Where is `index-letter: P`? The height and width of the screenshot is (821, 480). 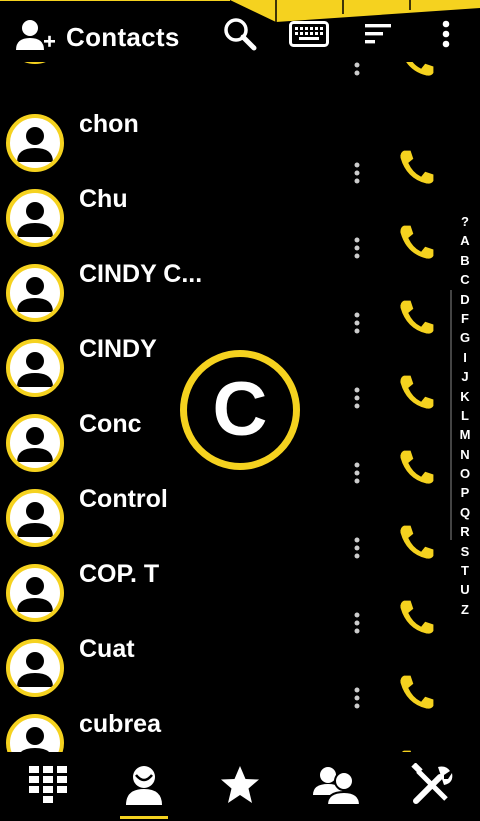 index-letter: P is located at coordinates (465, 492).